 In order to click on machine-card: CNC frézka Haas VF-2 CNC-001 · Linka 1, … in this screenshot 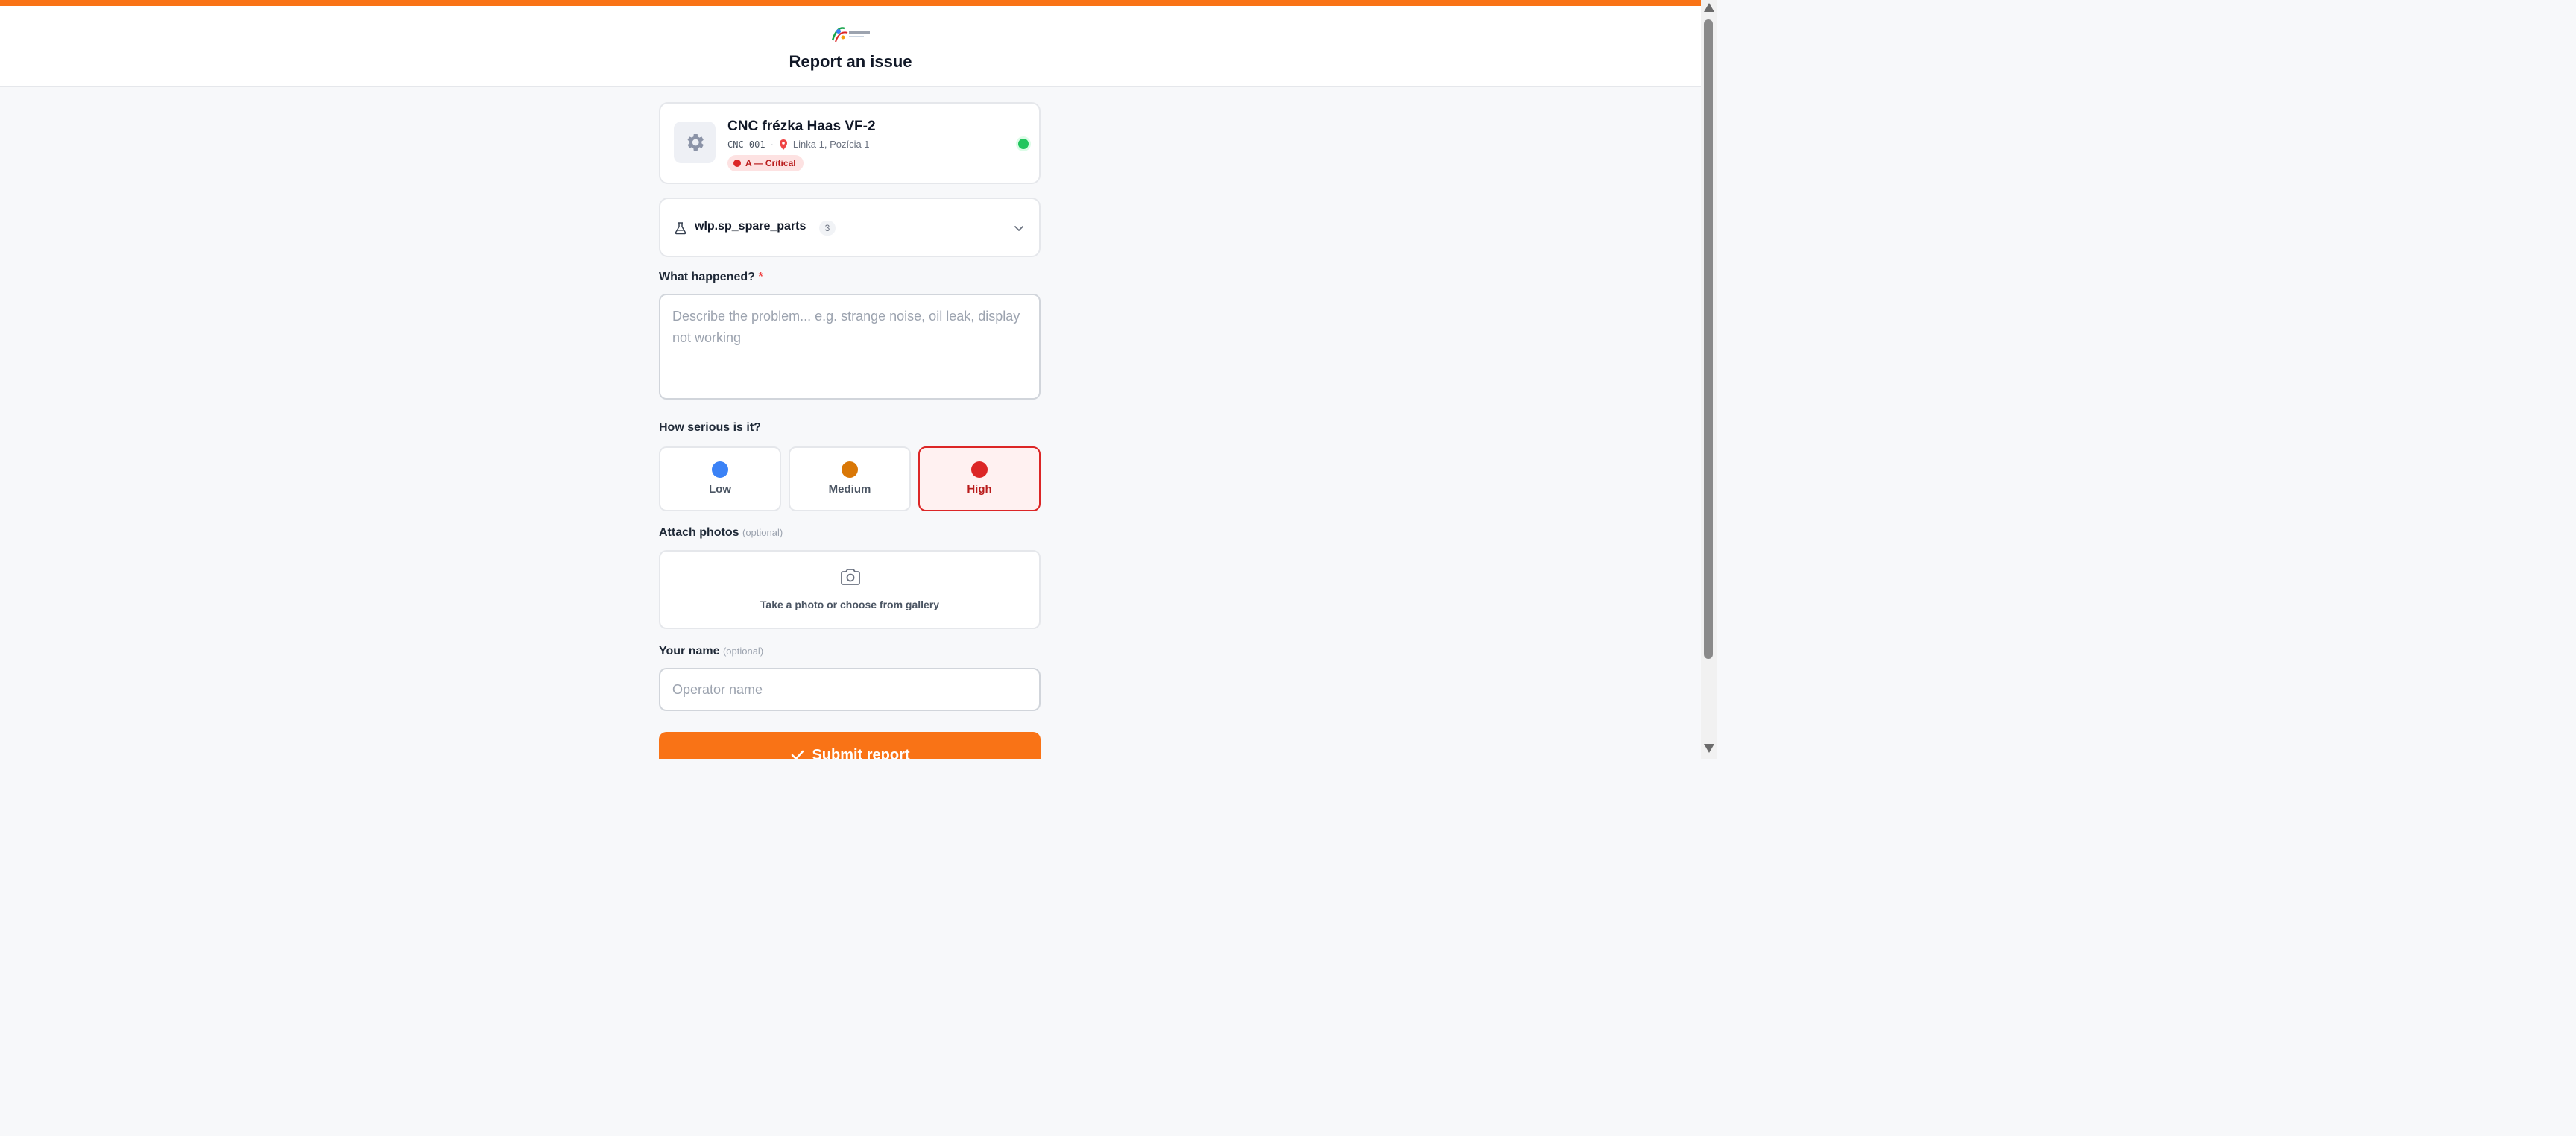, I will do `click(850, 143)`.